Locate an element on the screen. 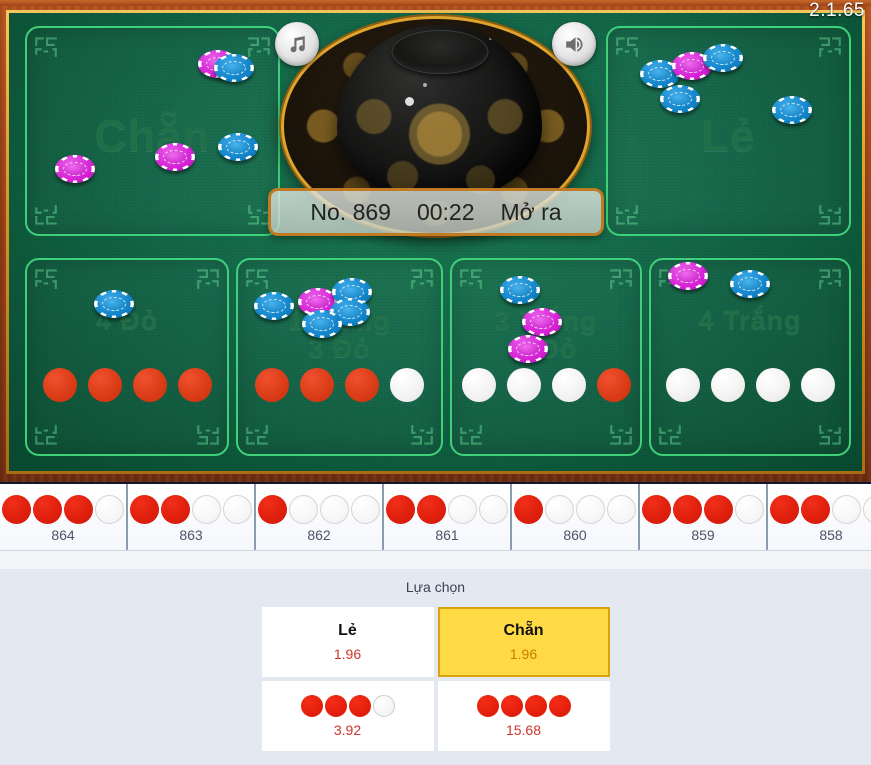 The image size is (871, 765). bet-option-dots is located at coordinates (347, 705).